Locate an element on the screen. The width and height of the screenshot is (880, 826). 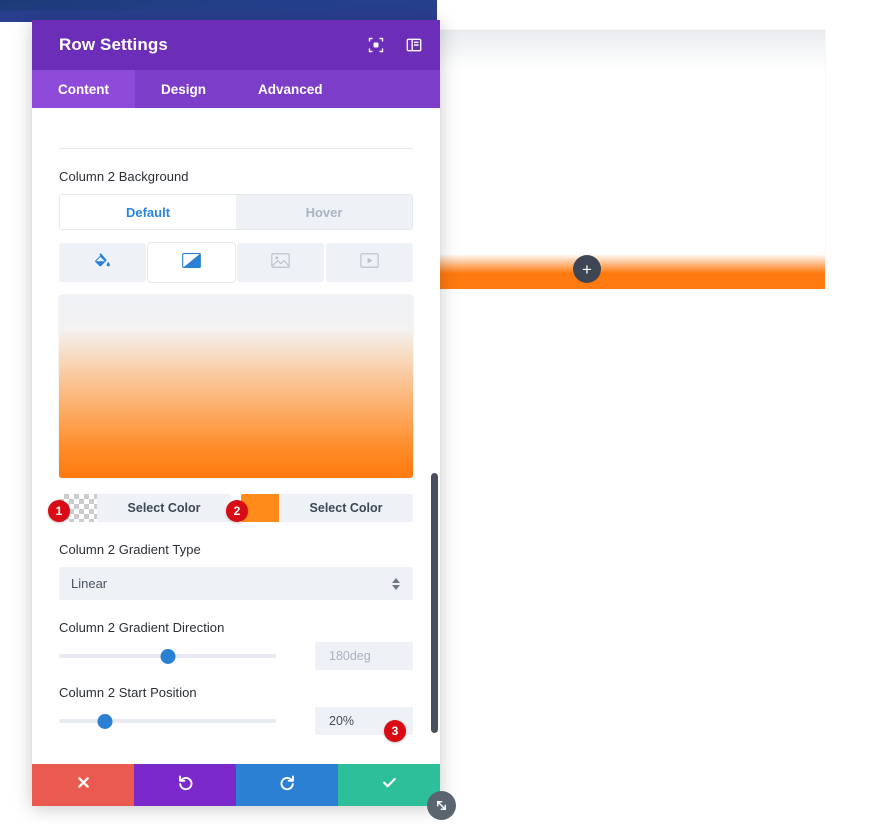
modal-tabbar: Content Design Advanced is located at coordinates (236, 89).